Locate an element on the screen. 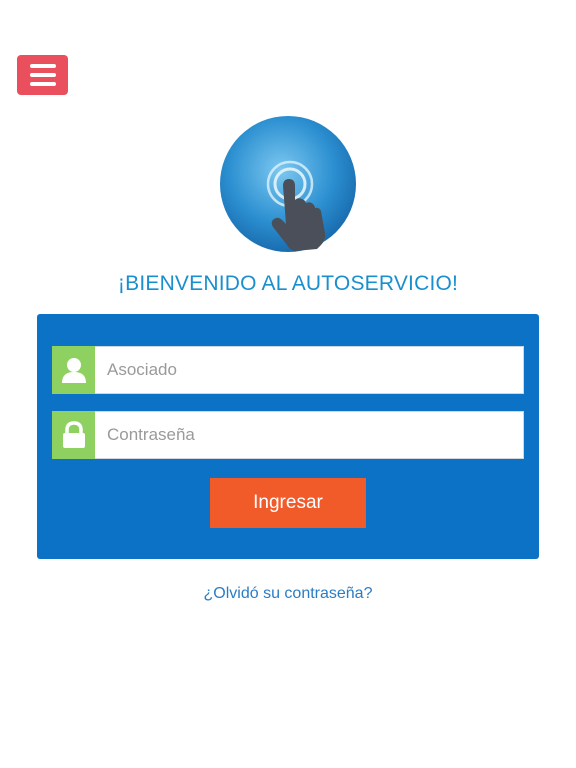 The height and width of the screenshot is (768, 576). menu-button is located at coordinates (42, 75).